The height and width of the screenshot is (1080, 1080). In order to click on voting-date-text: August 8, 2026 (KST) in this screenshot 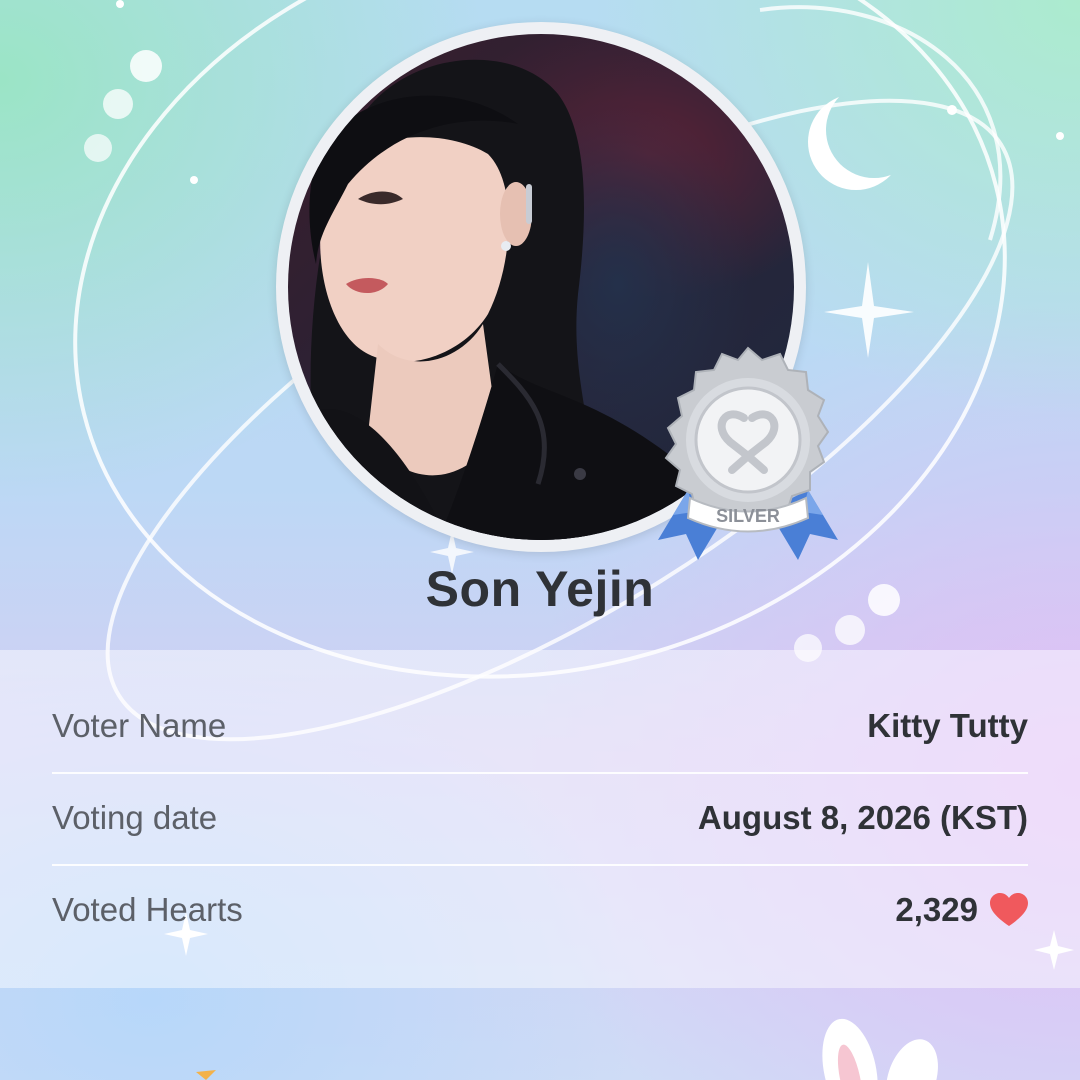, I will do `click(862, 817)`.